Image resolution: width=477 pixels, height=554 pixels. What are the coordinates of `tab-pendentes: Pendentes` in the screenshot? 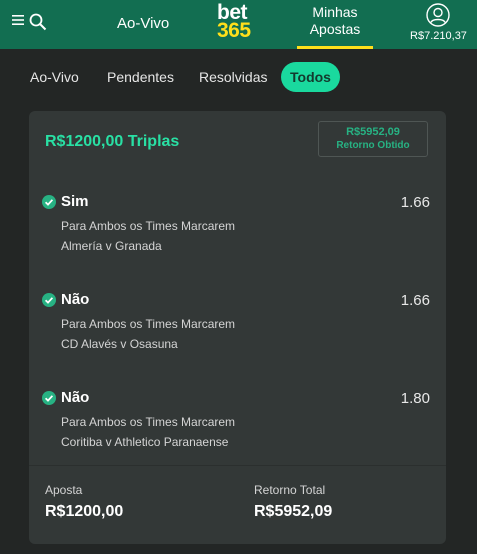 It's located at (140, 77).